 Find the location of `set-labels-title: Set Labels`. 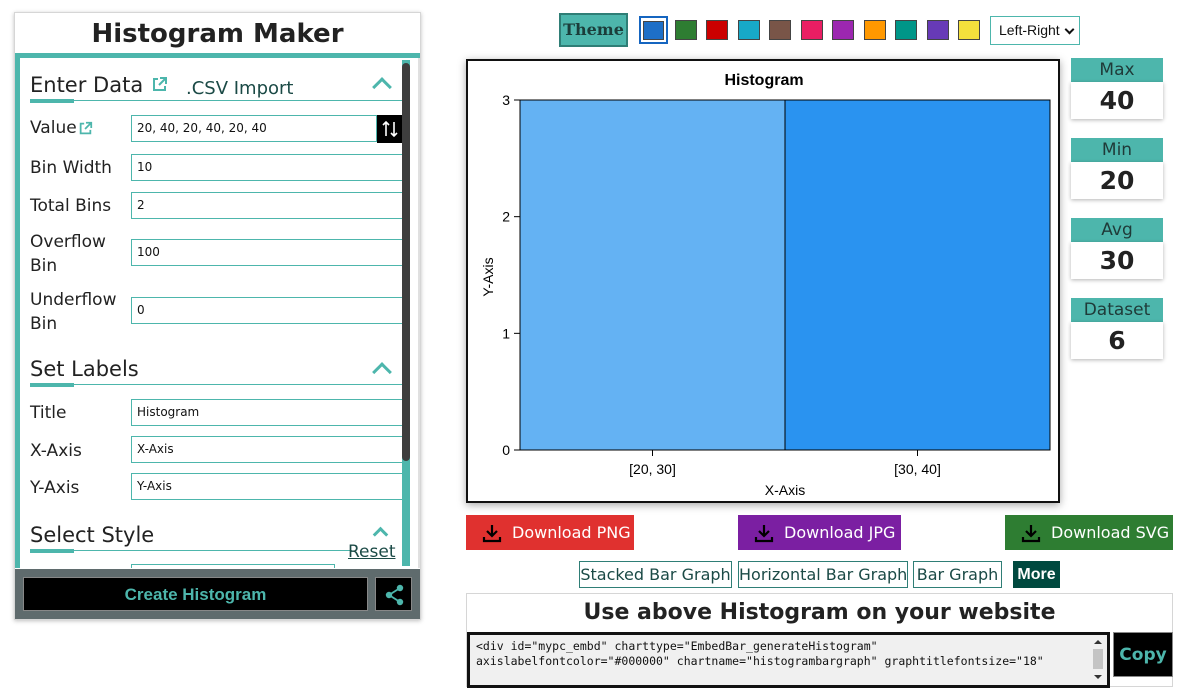

set-labels-title: Set Labels is located at coordinates (84, 369).